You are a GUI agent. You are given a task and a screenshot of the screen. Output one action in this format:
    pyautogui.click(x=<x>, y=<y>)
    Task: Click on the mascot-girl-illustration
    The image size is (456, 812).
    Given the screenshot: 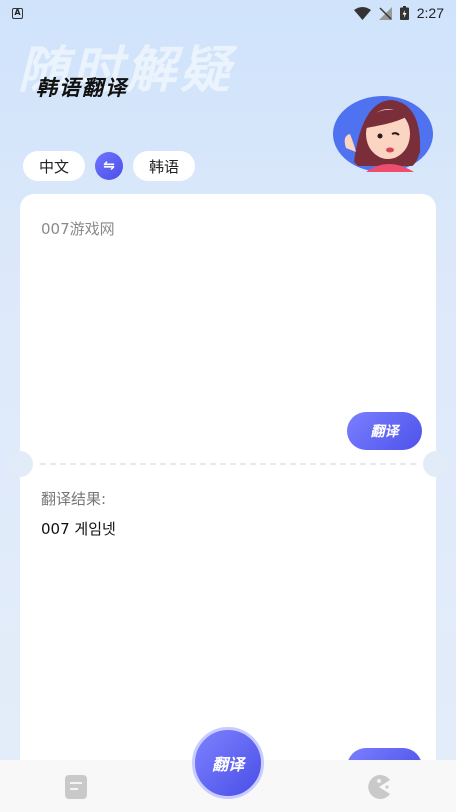 What is the action you would take?
    pyautogui.click(x=383, y=134)
    